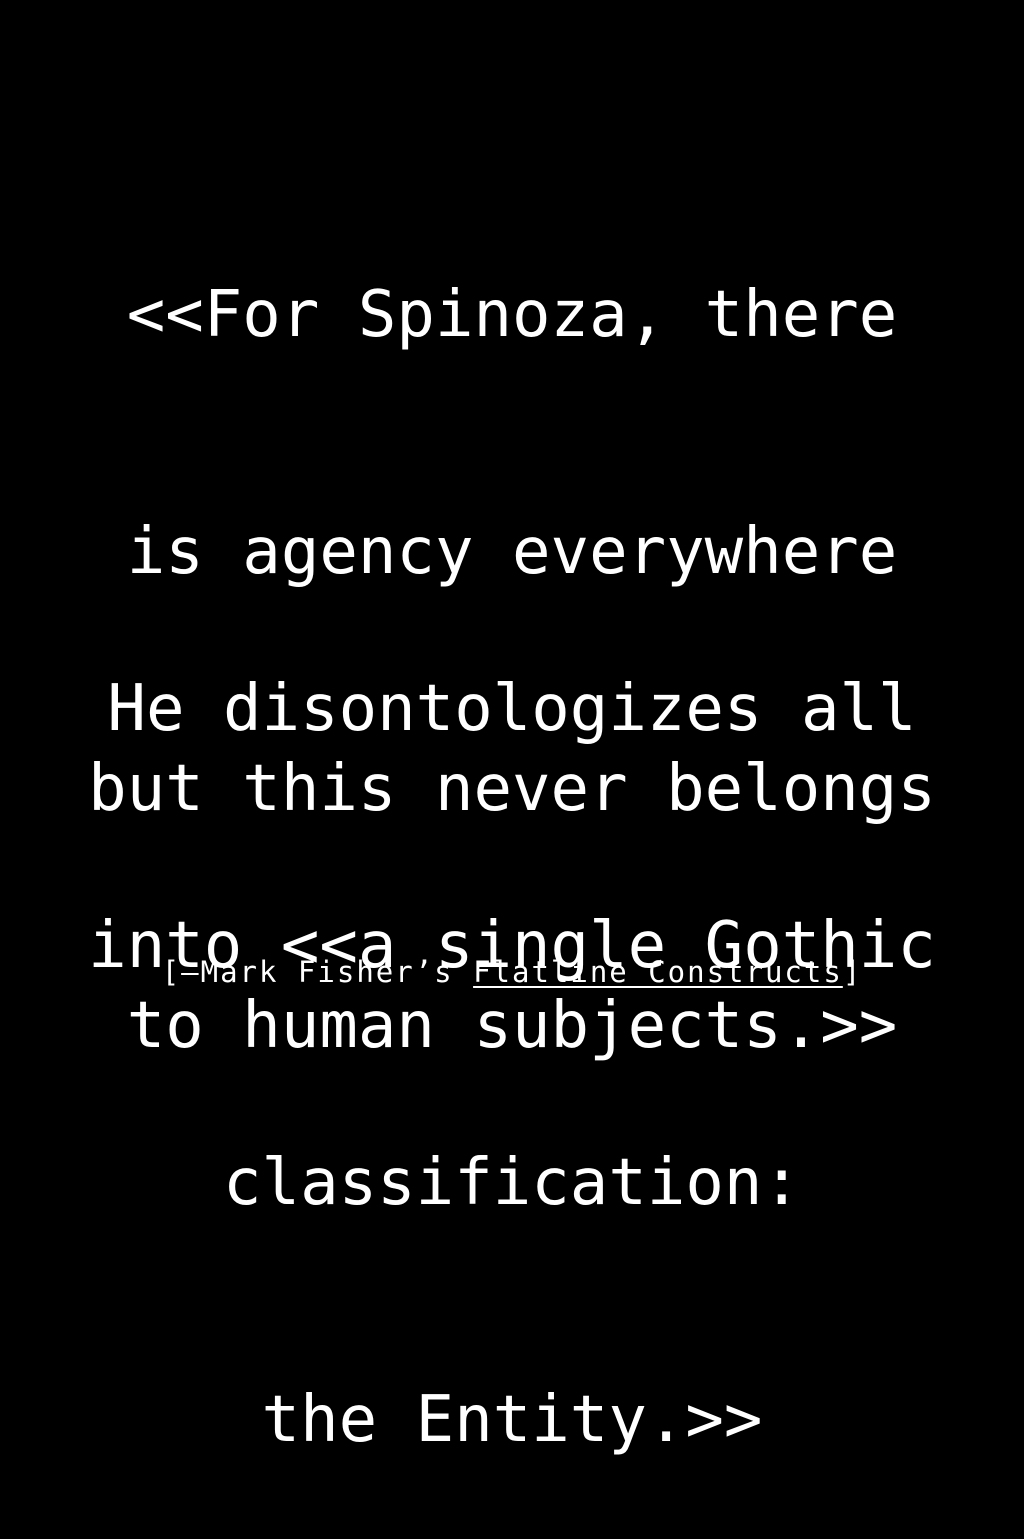 The width and height of the screenshot is (1024, 1539). Describe the element at coordinates (512, 315) in the screenshot. I see `quote-line: <<For Spinoza, there` at that location.